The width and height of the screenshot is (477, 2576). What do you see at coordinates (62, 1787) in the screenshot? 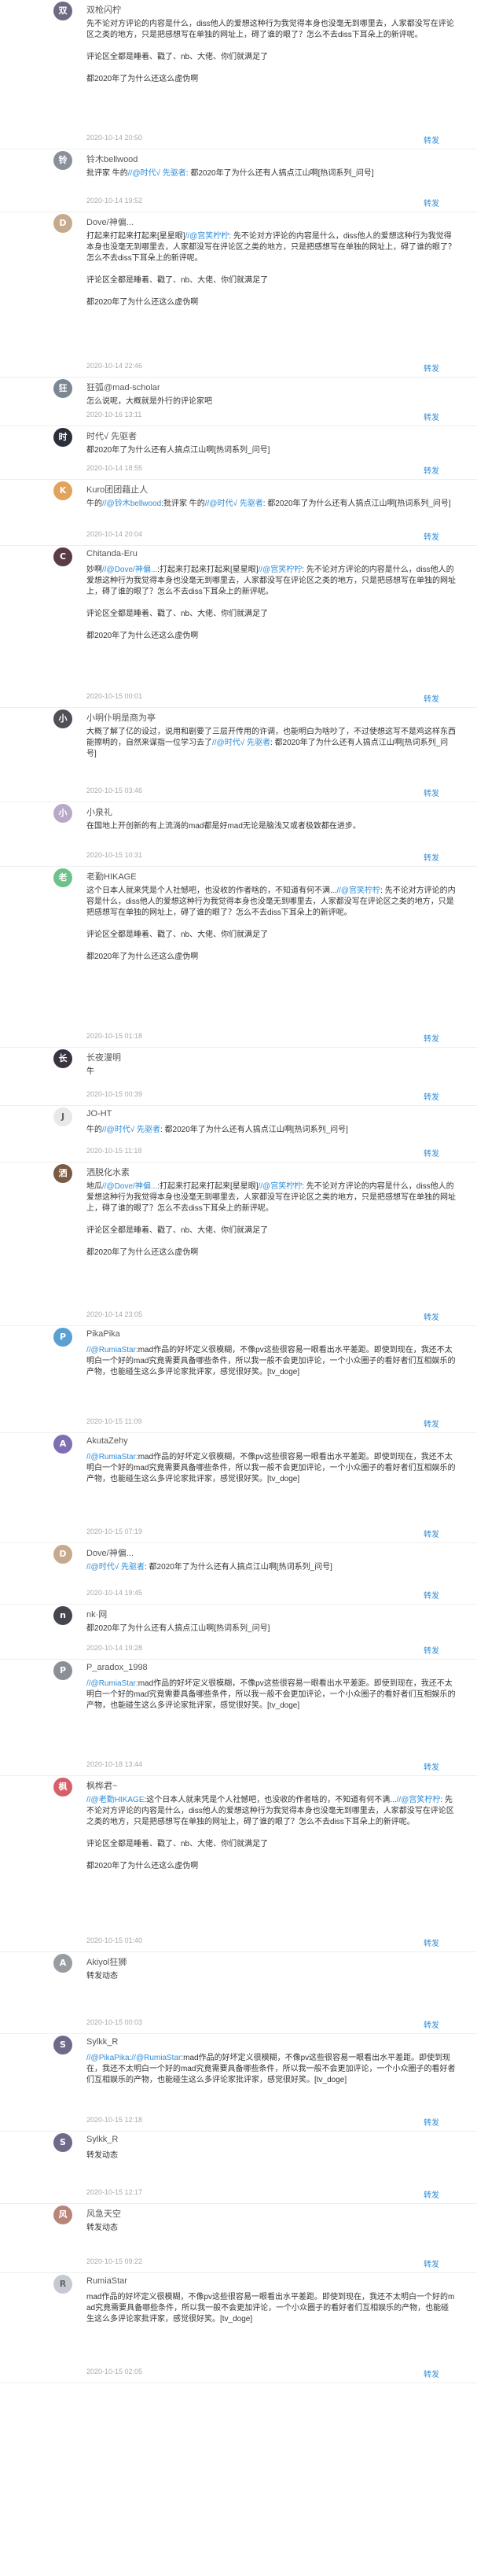
I see `avatar: 枫` at bounding box center [62, 1787].